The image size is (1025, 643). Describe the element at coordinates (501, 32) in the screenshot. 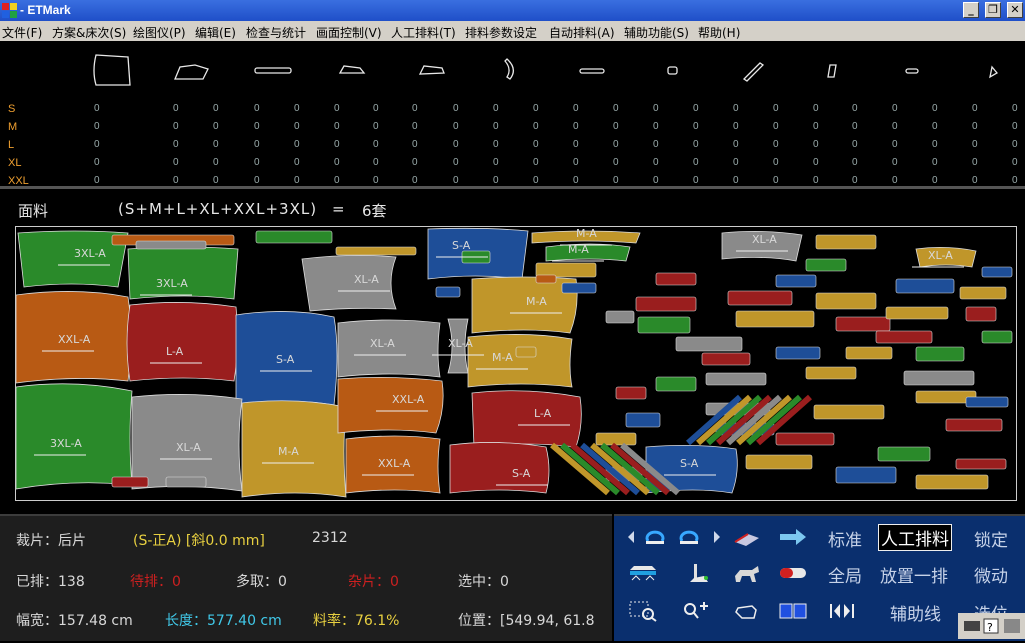

I see `menu-marker-params: 排料参数设定` at that location.